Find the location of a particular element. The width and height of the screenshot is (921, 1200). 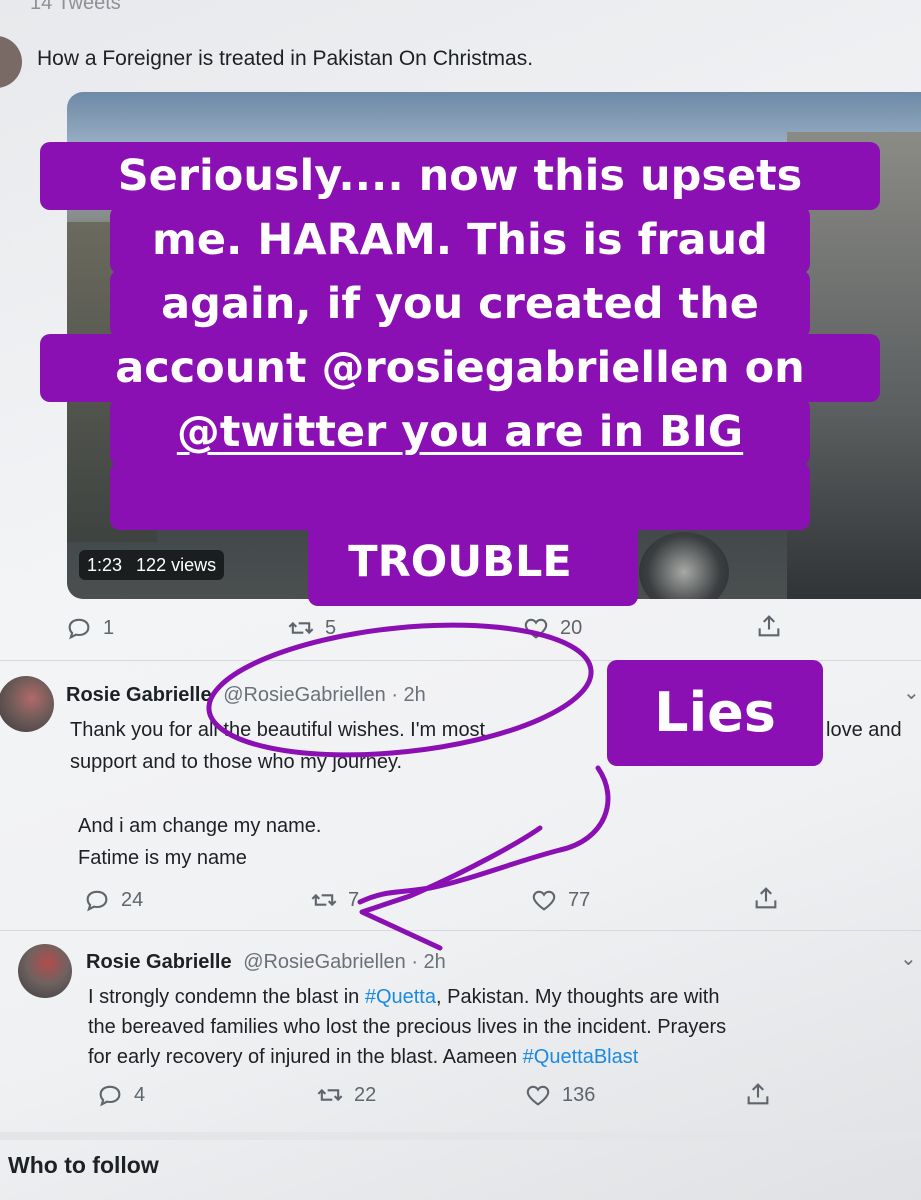

reply-button: 24 is located at coordinates (113, 900).